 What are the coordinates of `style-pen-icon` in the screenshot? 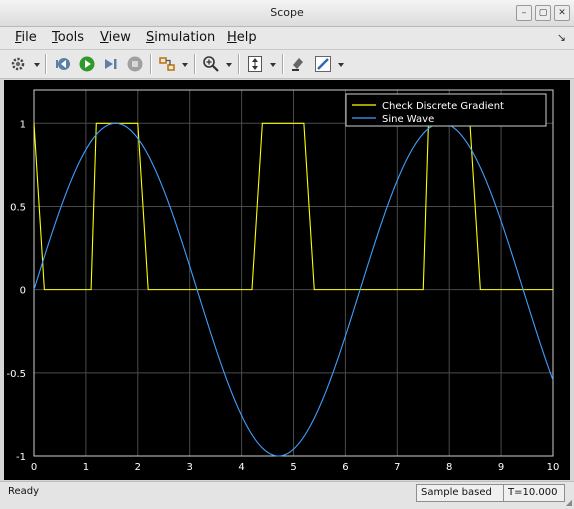 It's located at (323, 64).